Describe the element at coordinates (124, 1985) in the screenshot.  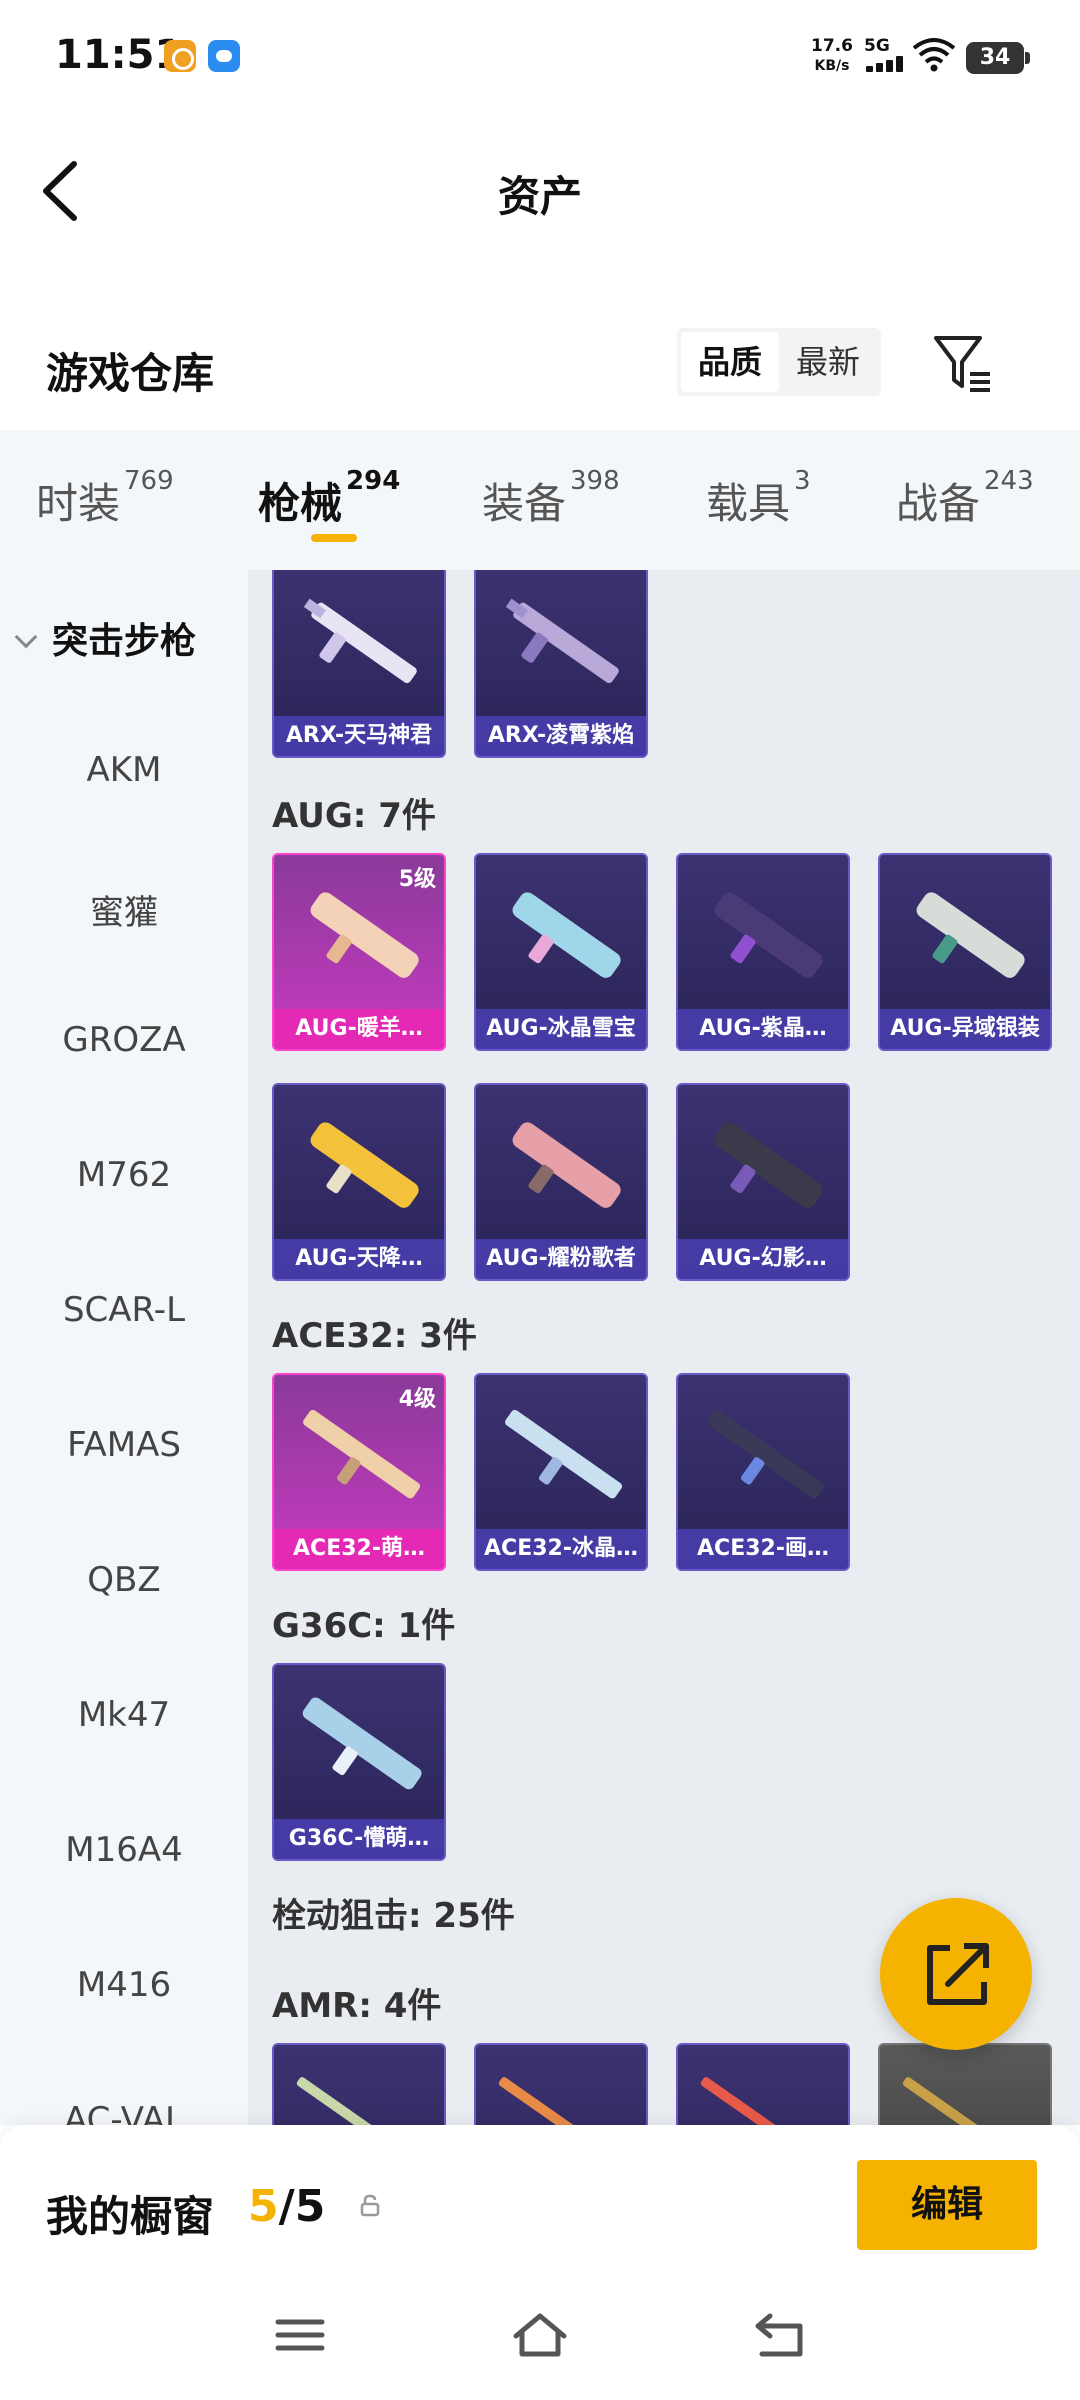
I see `sidebar-item: M416` at that location.